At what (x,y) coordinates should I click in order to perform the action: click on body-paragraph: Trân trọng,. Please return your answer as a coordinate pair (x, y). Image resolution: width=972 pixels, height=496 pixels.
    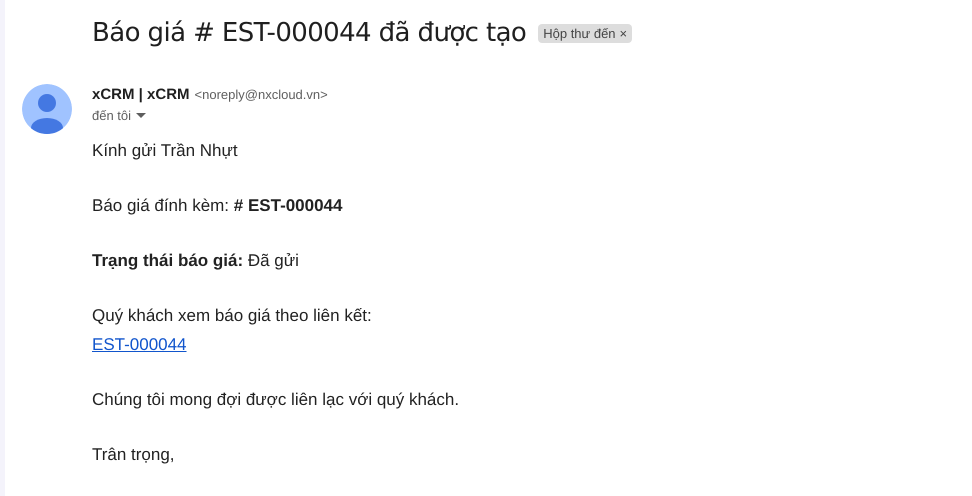
    Looking at the image, I should click on (134, 455).